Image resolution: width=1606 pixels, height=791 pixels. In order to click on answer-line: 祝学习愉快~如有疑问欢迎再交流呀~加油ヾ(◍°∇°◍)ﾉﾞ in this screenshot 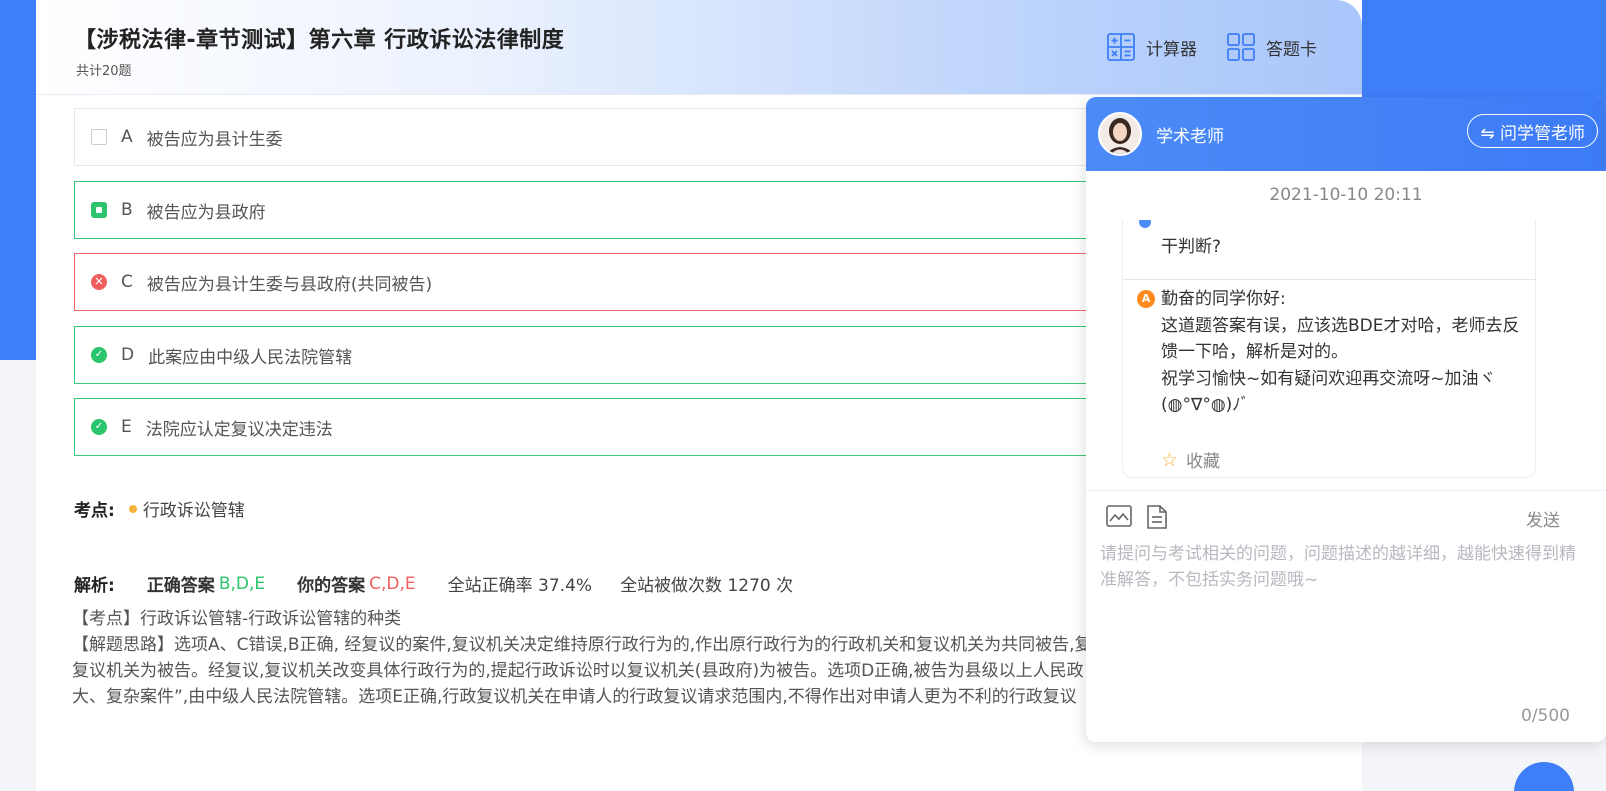, I will do `click(1328, 392)`.